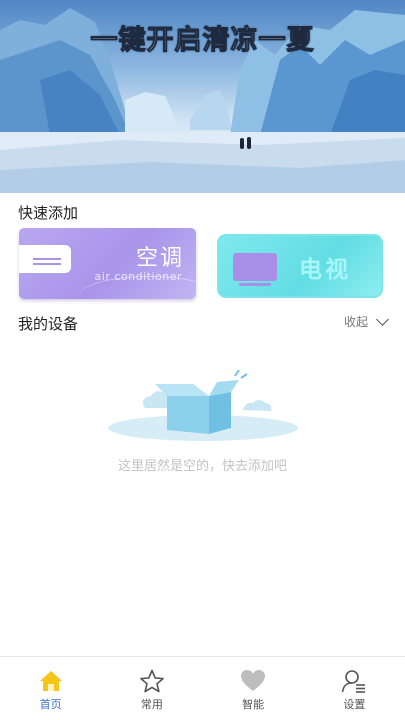 Image resolution: width=405 pixels, height=720 pixels. What do you see at coordinates (382, 319) in the screenshot?
I see `chevron-down-icon` at bounding box center [382, 319].